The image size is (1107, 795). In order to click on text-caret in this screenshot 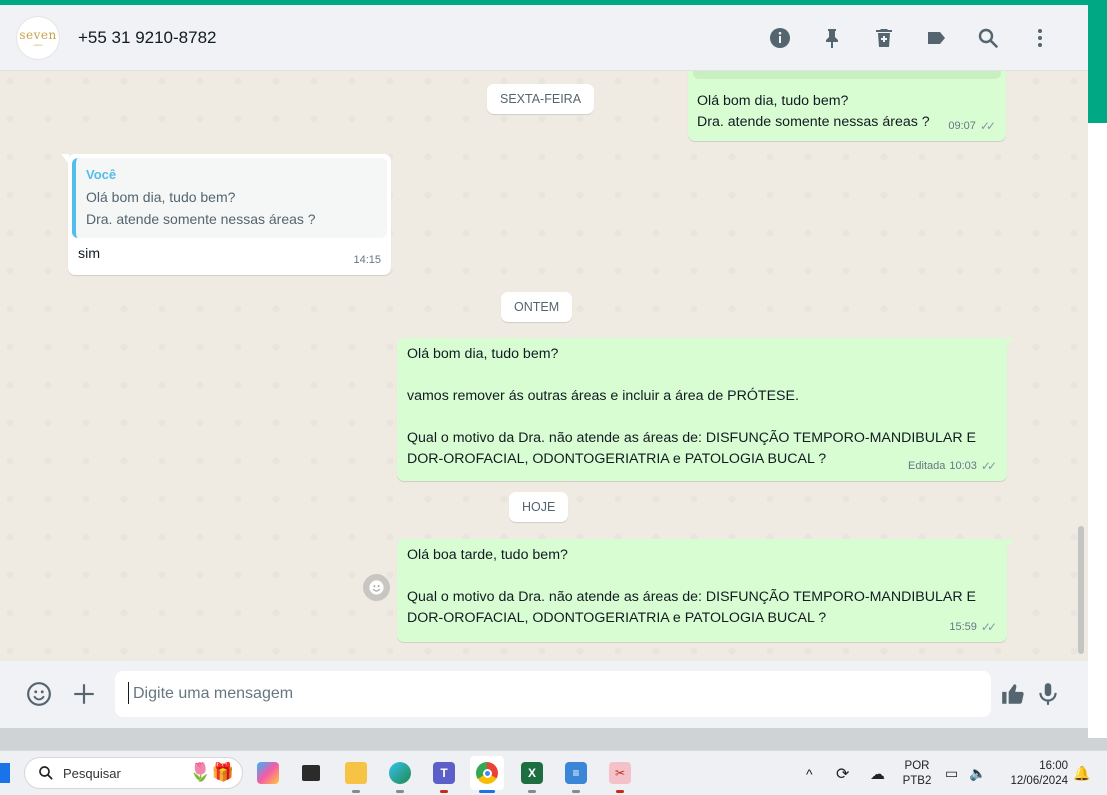, I will do `click(128, 693)`.